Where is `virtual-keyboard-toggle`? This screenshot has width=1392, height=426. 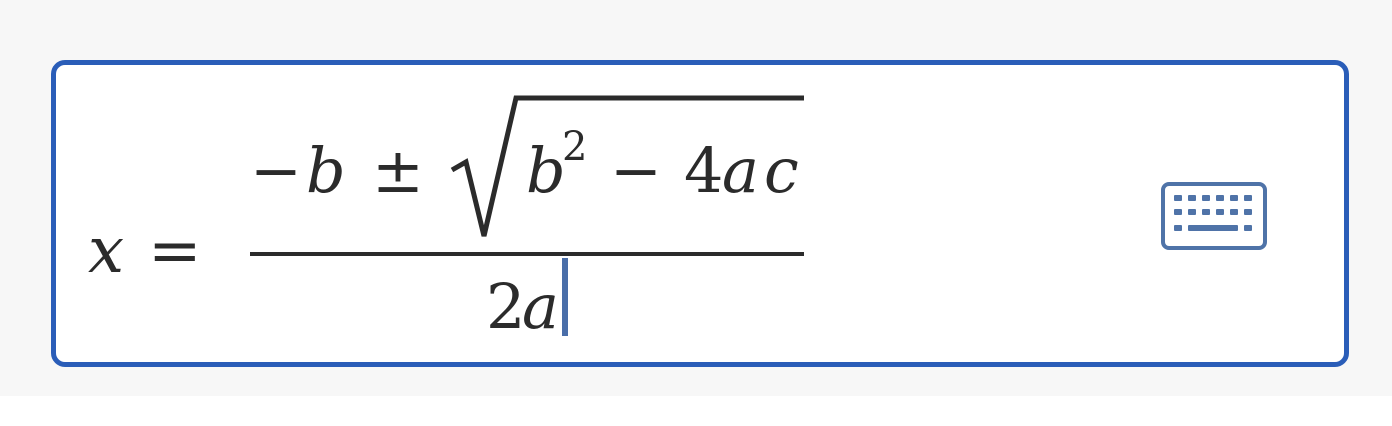 virtual-keyboard-toggle is located at coordinates (1214, 216).